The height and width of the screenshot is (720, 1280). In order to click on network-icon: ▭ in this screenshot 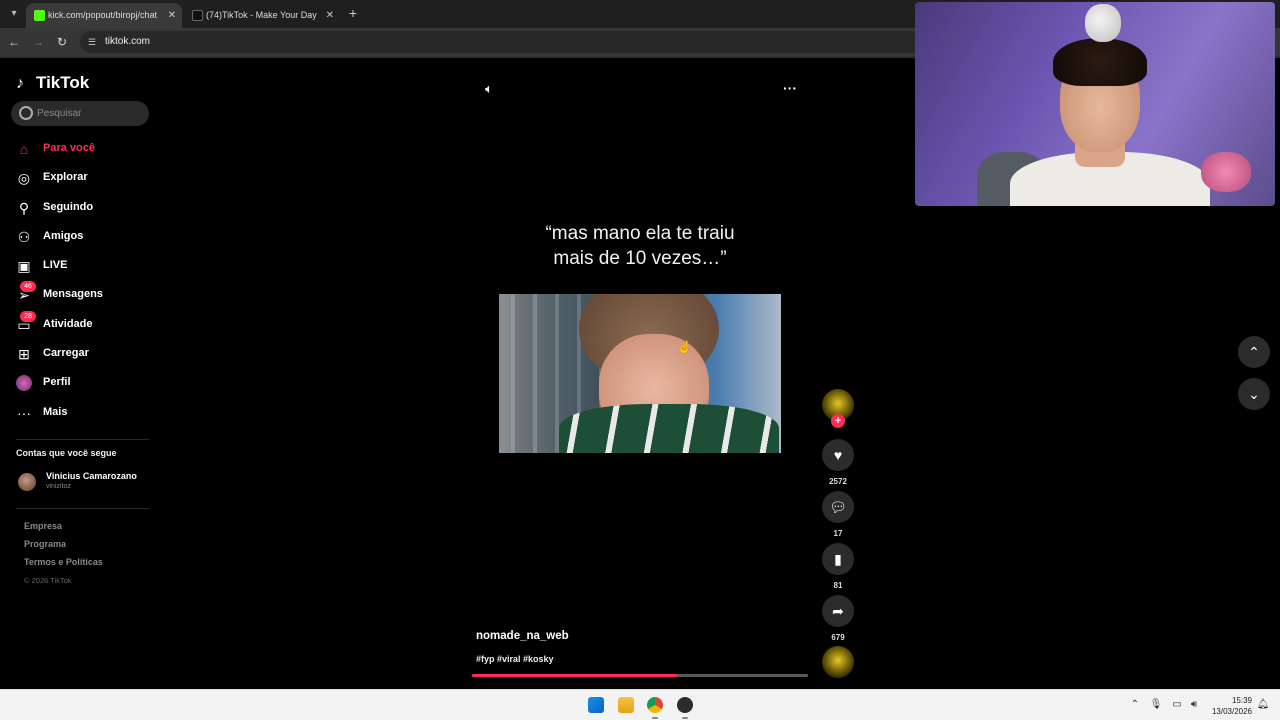, I will do `click(1177, 705)`.